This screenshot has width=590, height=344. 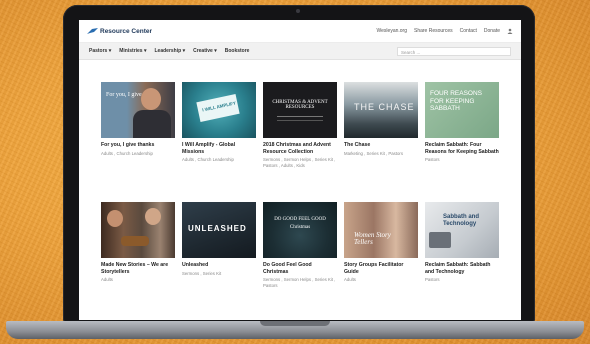 I want to click on laptop-notch, so click(x=295, y=323).